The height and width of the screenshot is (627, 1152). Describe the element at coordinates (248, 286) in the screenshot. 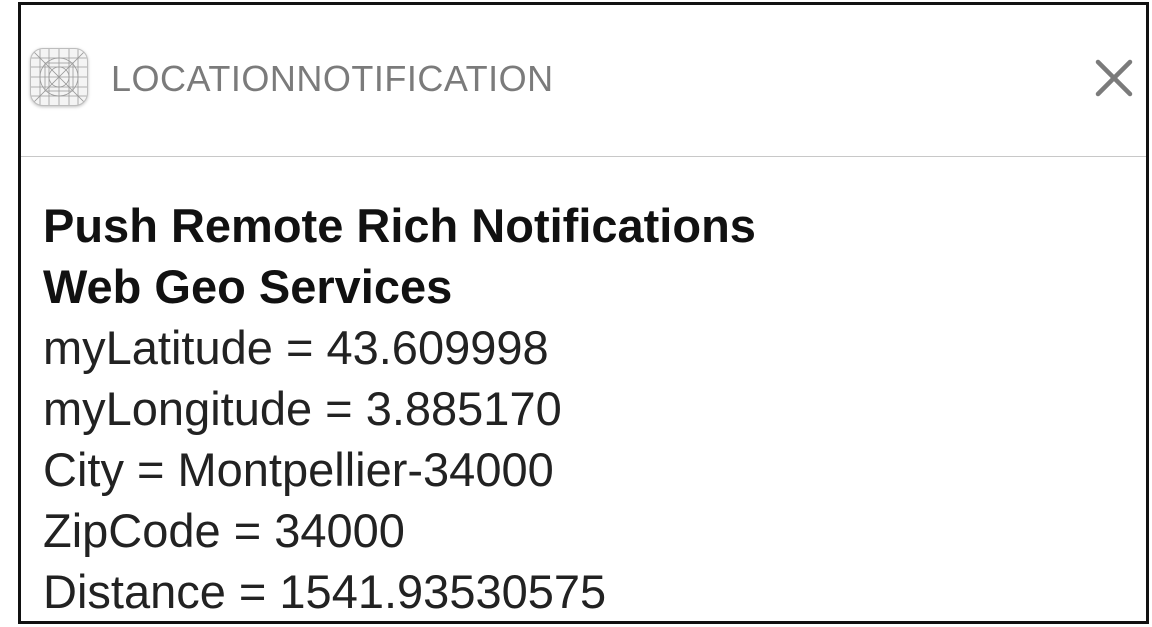

I see `notification-subtitle: Web Geo Services` at that location.